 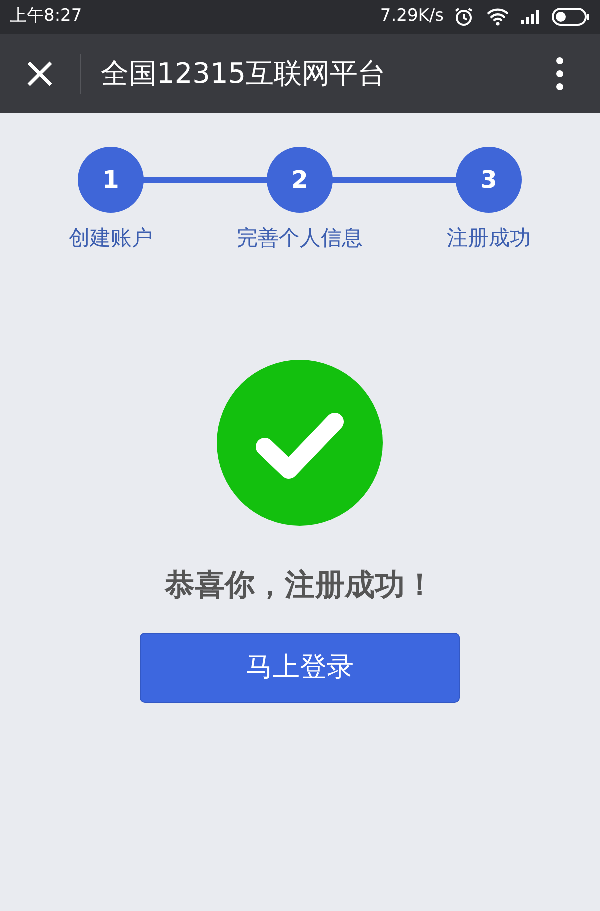 What do you see at coordinates (40, 74) in the screenshot?
I see `close-icon` at bounding box center [40, 74].